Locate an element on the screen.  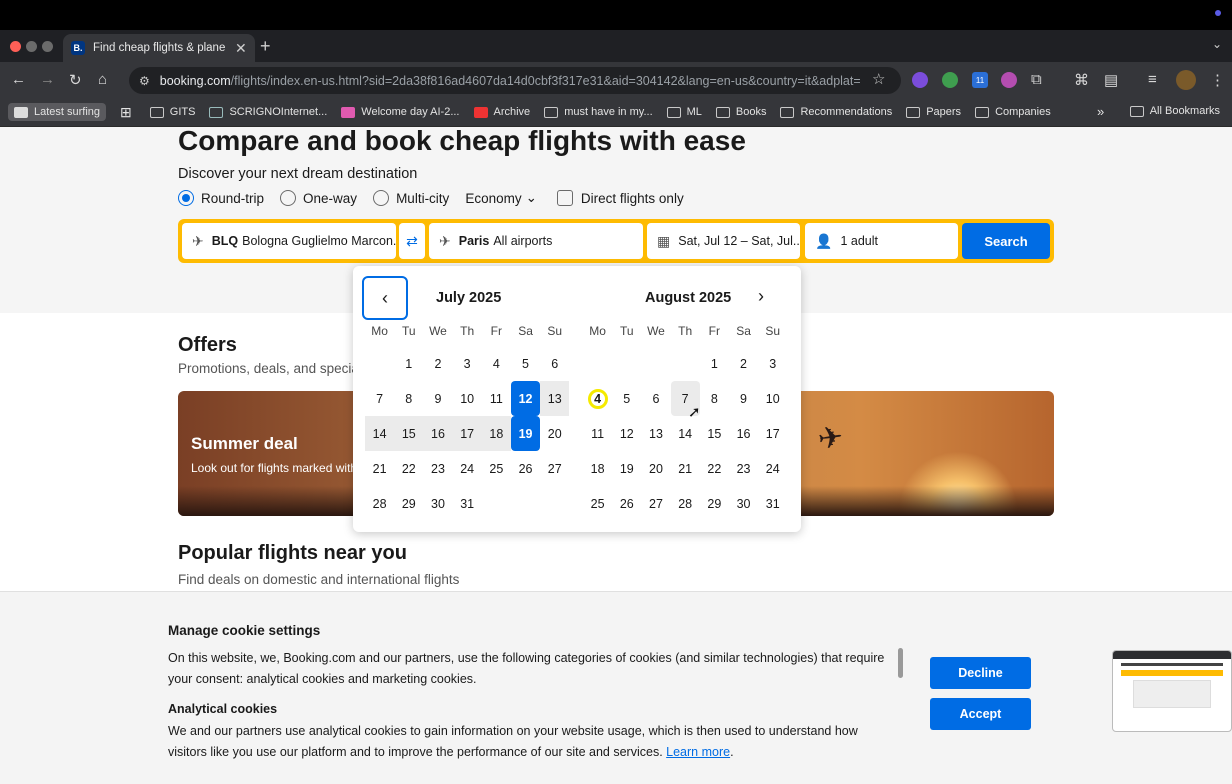
bookmark-latest-surfing: Latest surfing is located at coordinates (57, 112).